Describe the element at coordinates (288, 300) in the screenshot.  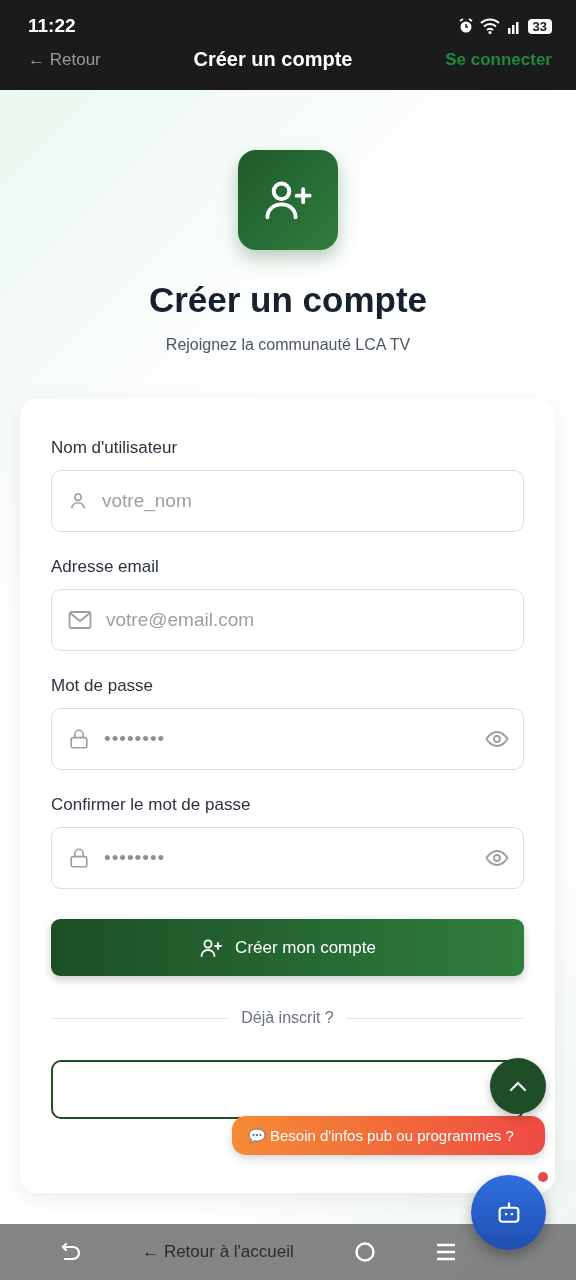
I see `page-title: Créer un compte` at that location.